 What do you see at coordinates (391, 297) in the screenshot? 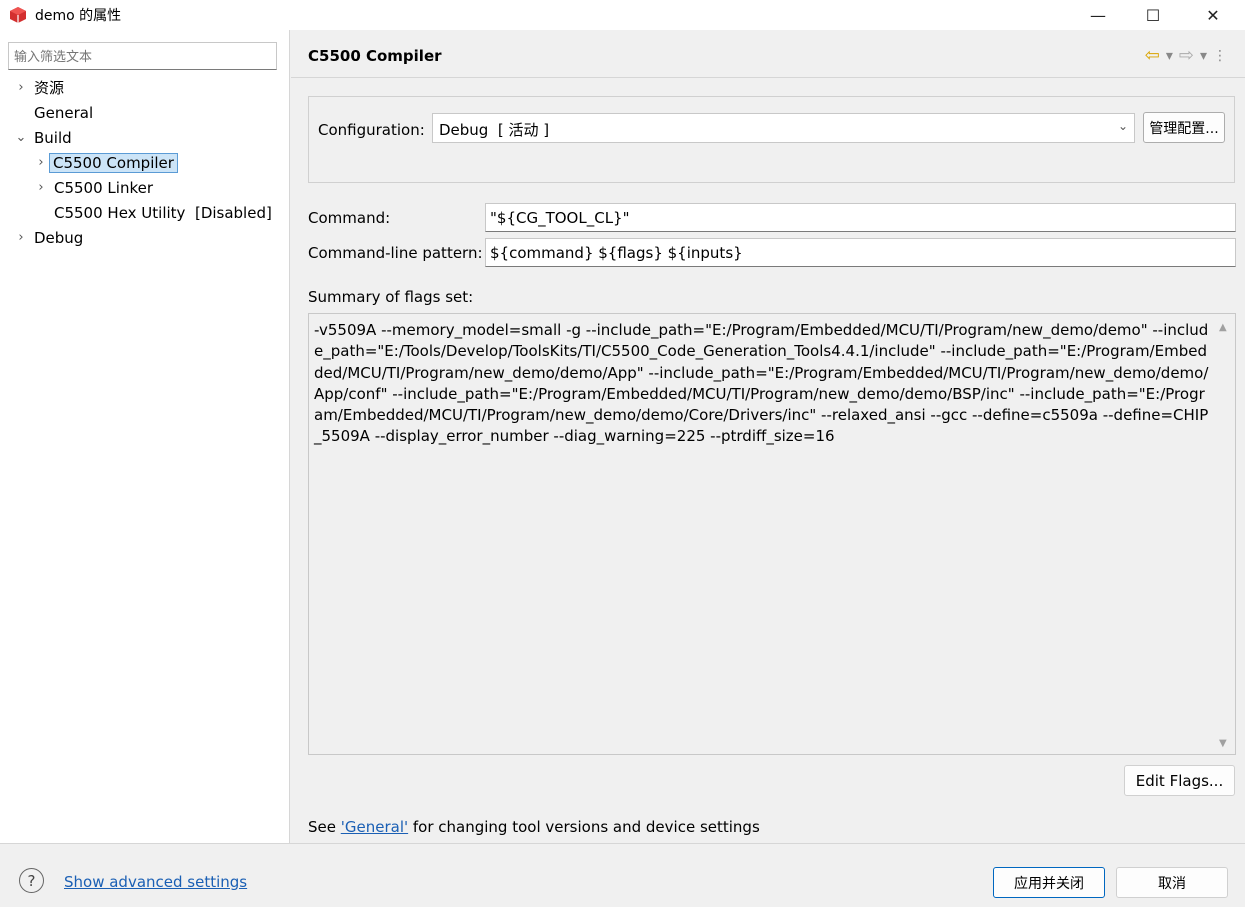
I see `summary-label: Summary of flags set:` at bounding box center [391, 297].